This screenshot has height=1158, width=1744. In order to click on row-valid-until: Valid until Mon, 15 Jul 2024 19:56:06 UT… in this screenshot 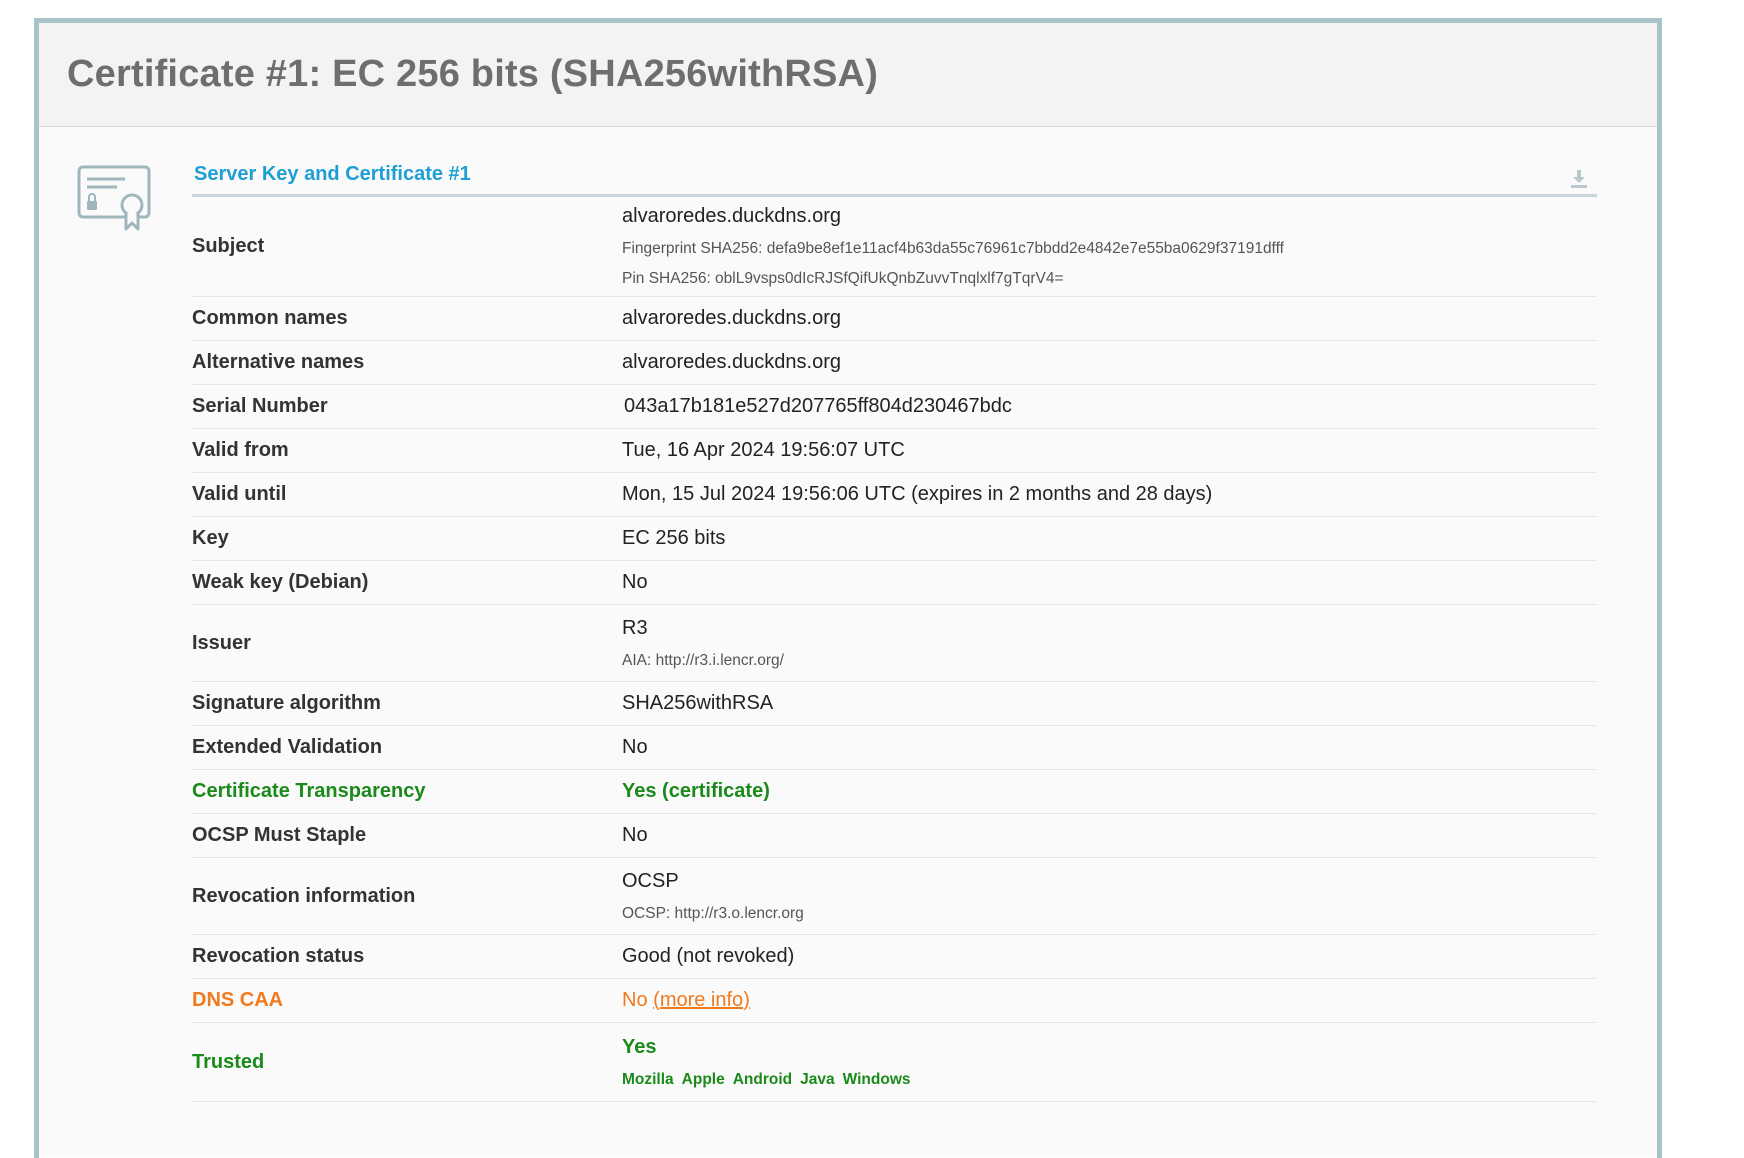, I will do `click(894, 495)`.